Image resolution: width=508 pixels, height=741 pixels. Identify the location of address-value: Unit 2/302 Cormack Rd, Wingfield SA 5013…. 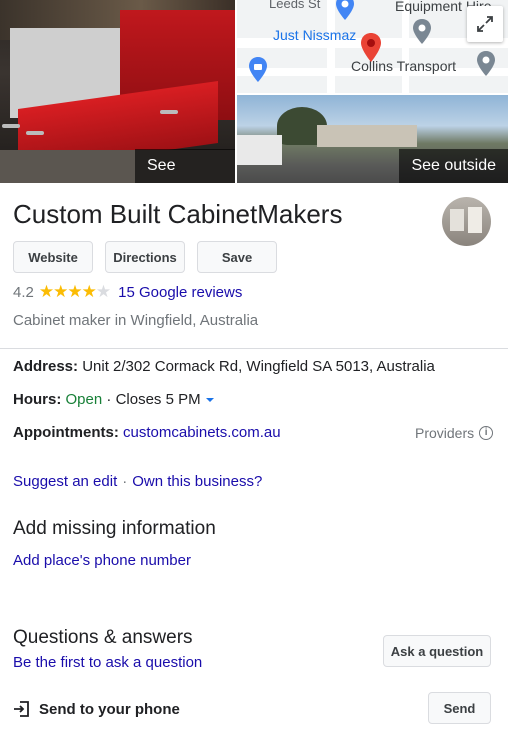
(258, 366).